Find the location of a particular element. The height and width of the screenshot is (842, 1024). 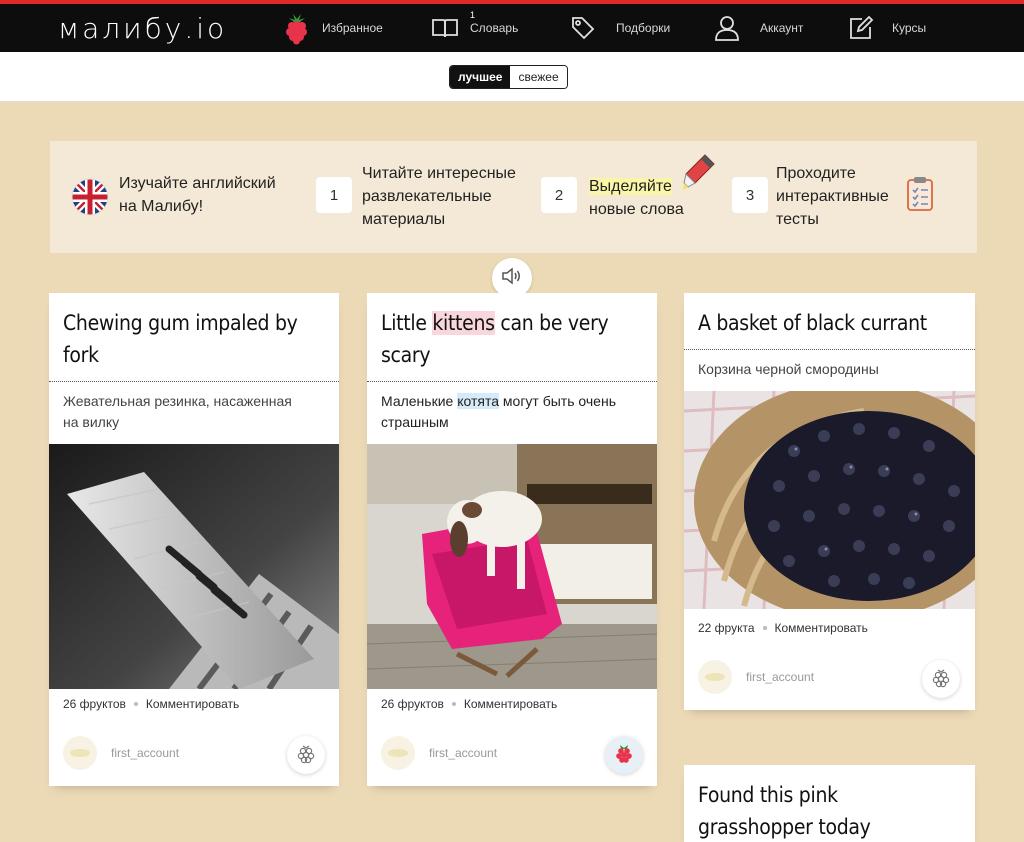

step-line: материалы is located at coordinates (404, 219).